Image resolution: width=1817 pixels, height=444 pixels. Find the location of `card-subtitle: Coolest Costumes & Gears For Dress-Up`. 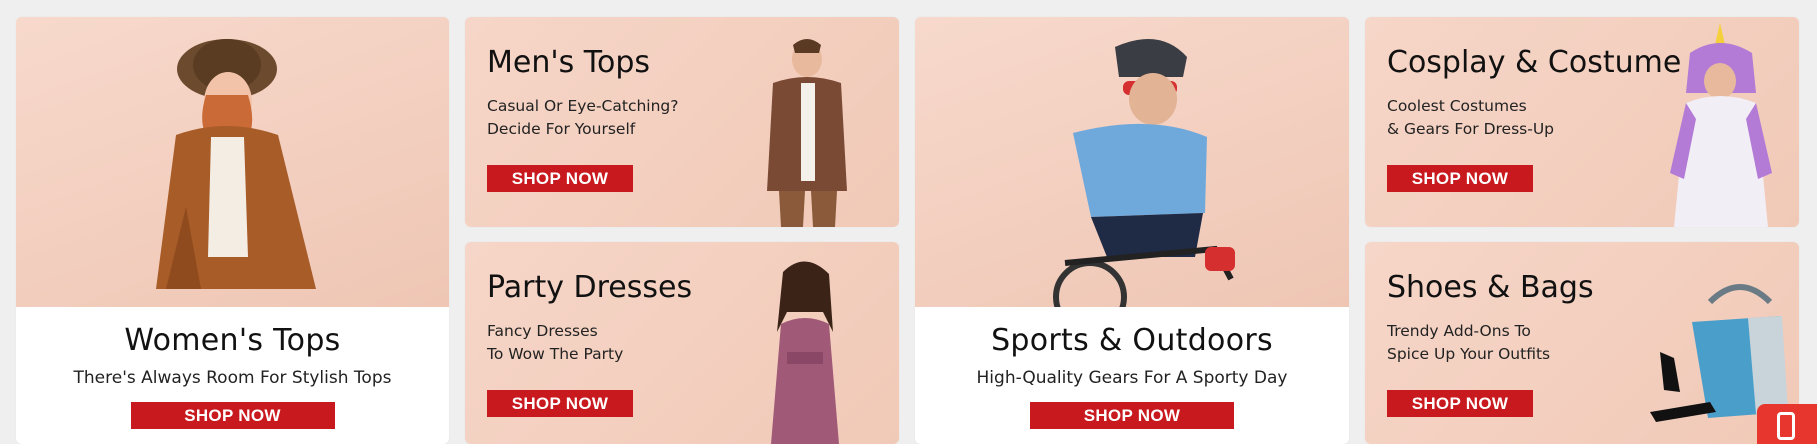

card-subtitle: Coolest Costumes & Gears For Dress-Up is located at coordinates (1502, 118).